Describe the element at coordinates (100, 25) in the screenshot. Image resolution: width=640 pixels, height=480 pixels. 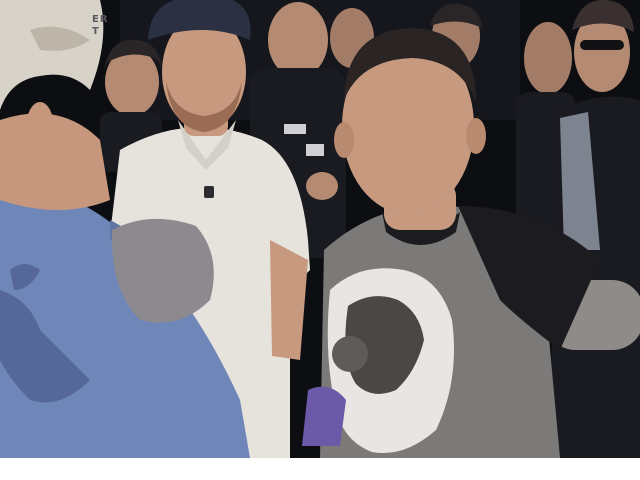
I see `background-banner-text: ER T` at that location.